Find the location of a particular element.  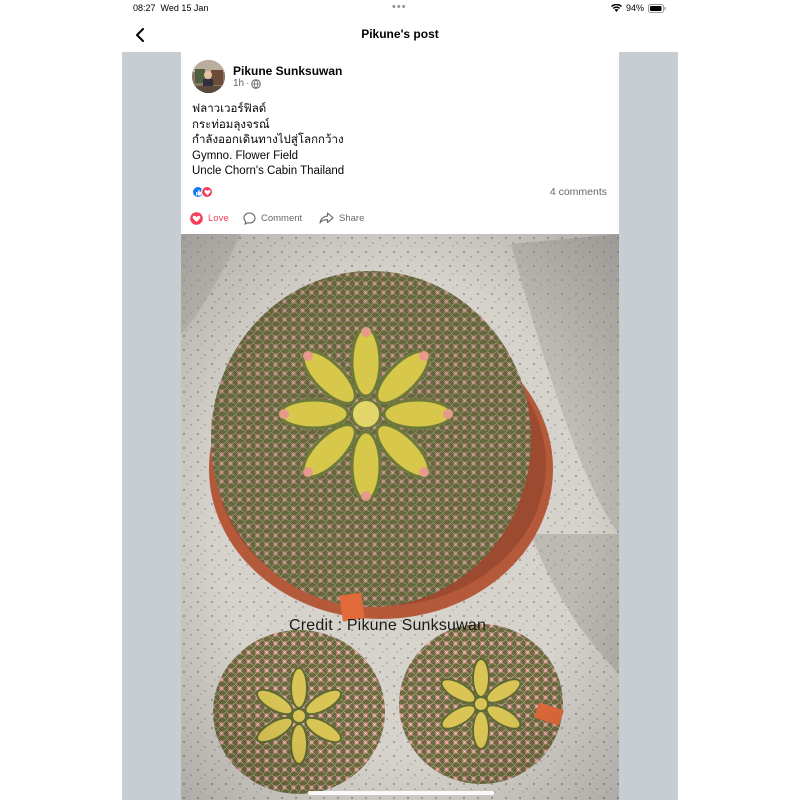

avatar is located at coordinates (208, 76).